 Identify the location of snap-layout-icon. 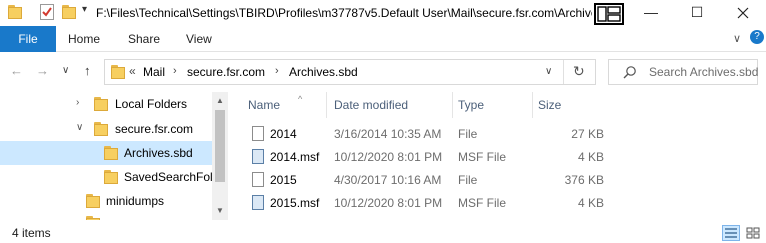
(609, 14).